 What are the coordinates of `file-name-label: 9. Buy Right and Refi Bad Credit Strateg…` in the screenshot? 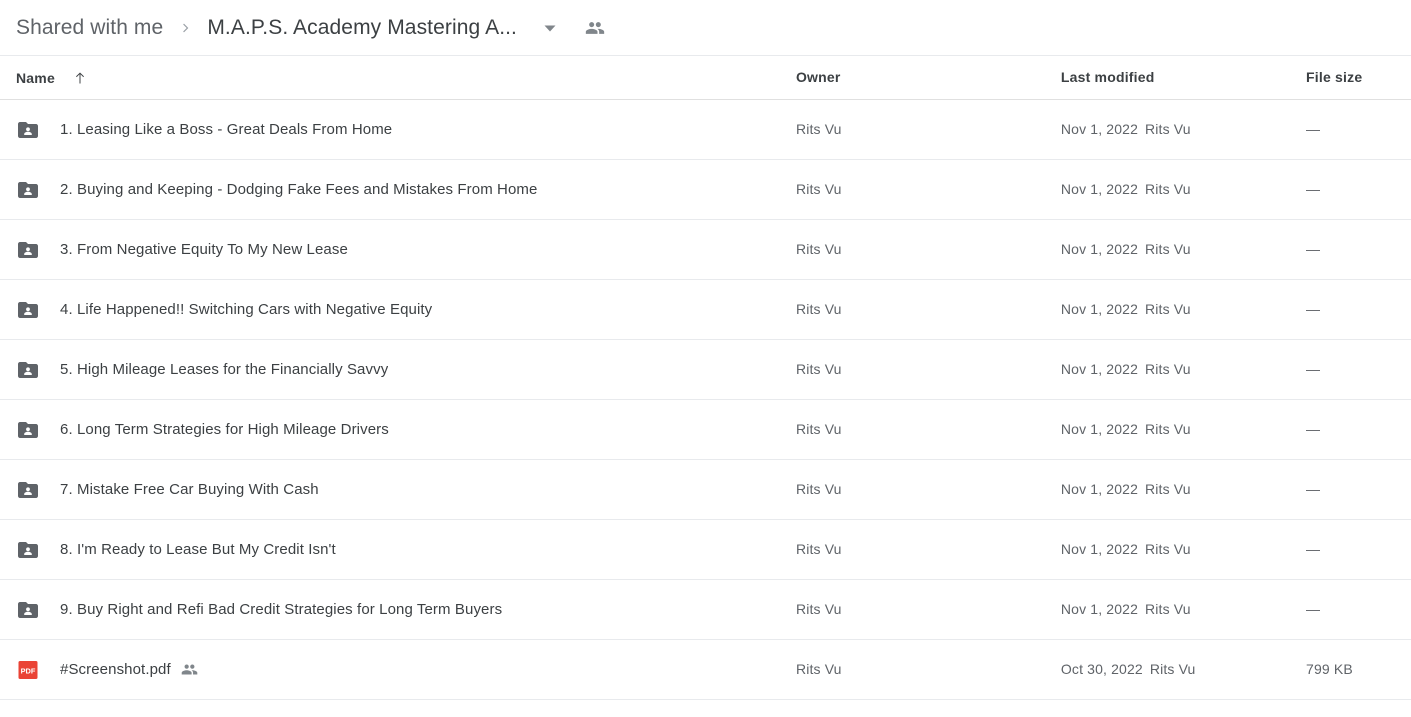 It's located at (281, 609).